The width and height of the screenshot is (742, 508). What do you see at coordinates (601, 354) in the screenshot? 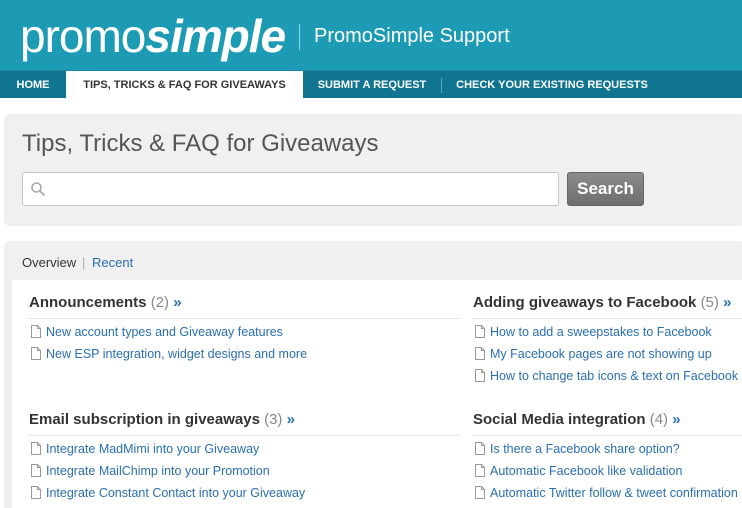
I see `article-link: My Facebook pages are not showing up` at bounding box center [601, 354].